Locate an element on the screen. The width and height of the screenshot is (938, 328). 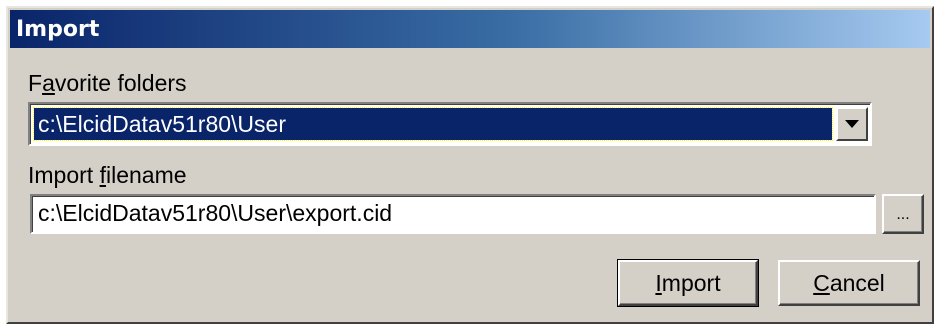
import-filename-label: Import filename is located at coordinates (107, 175).